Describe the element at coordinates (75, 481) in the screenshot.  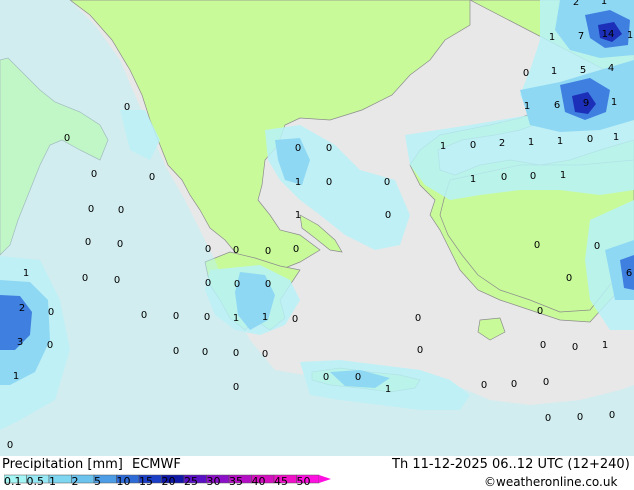
I see `legend-label: 2` at that location.